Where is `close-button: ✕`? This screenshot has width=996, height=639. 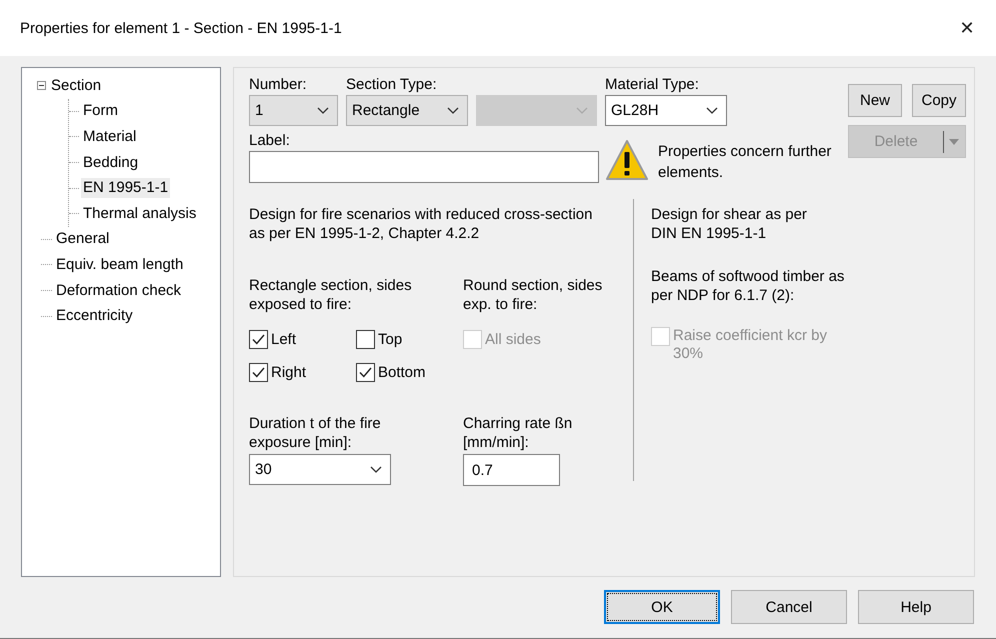
close-button: ✕ is located at coordinates (967, 28).